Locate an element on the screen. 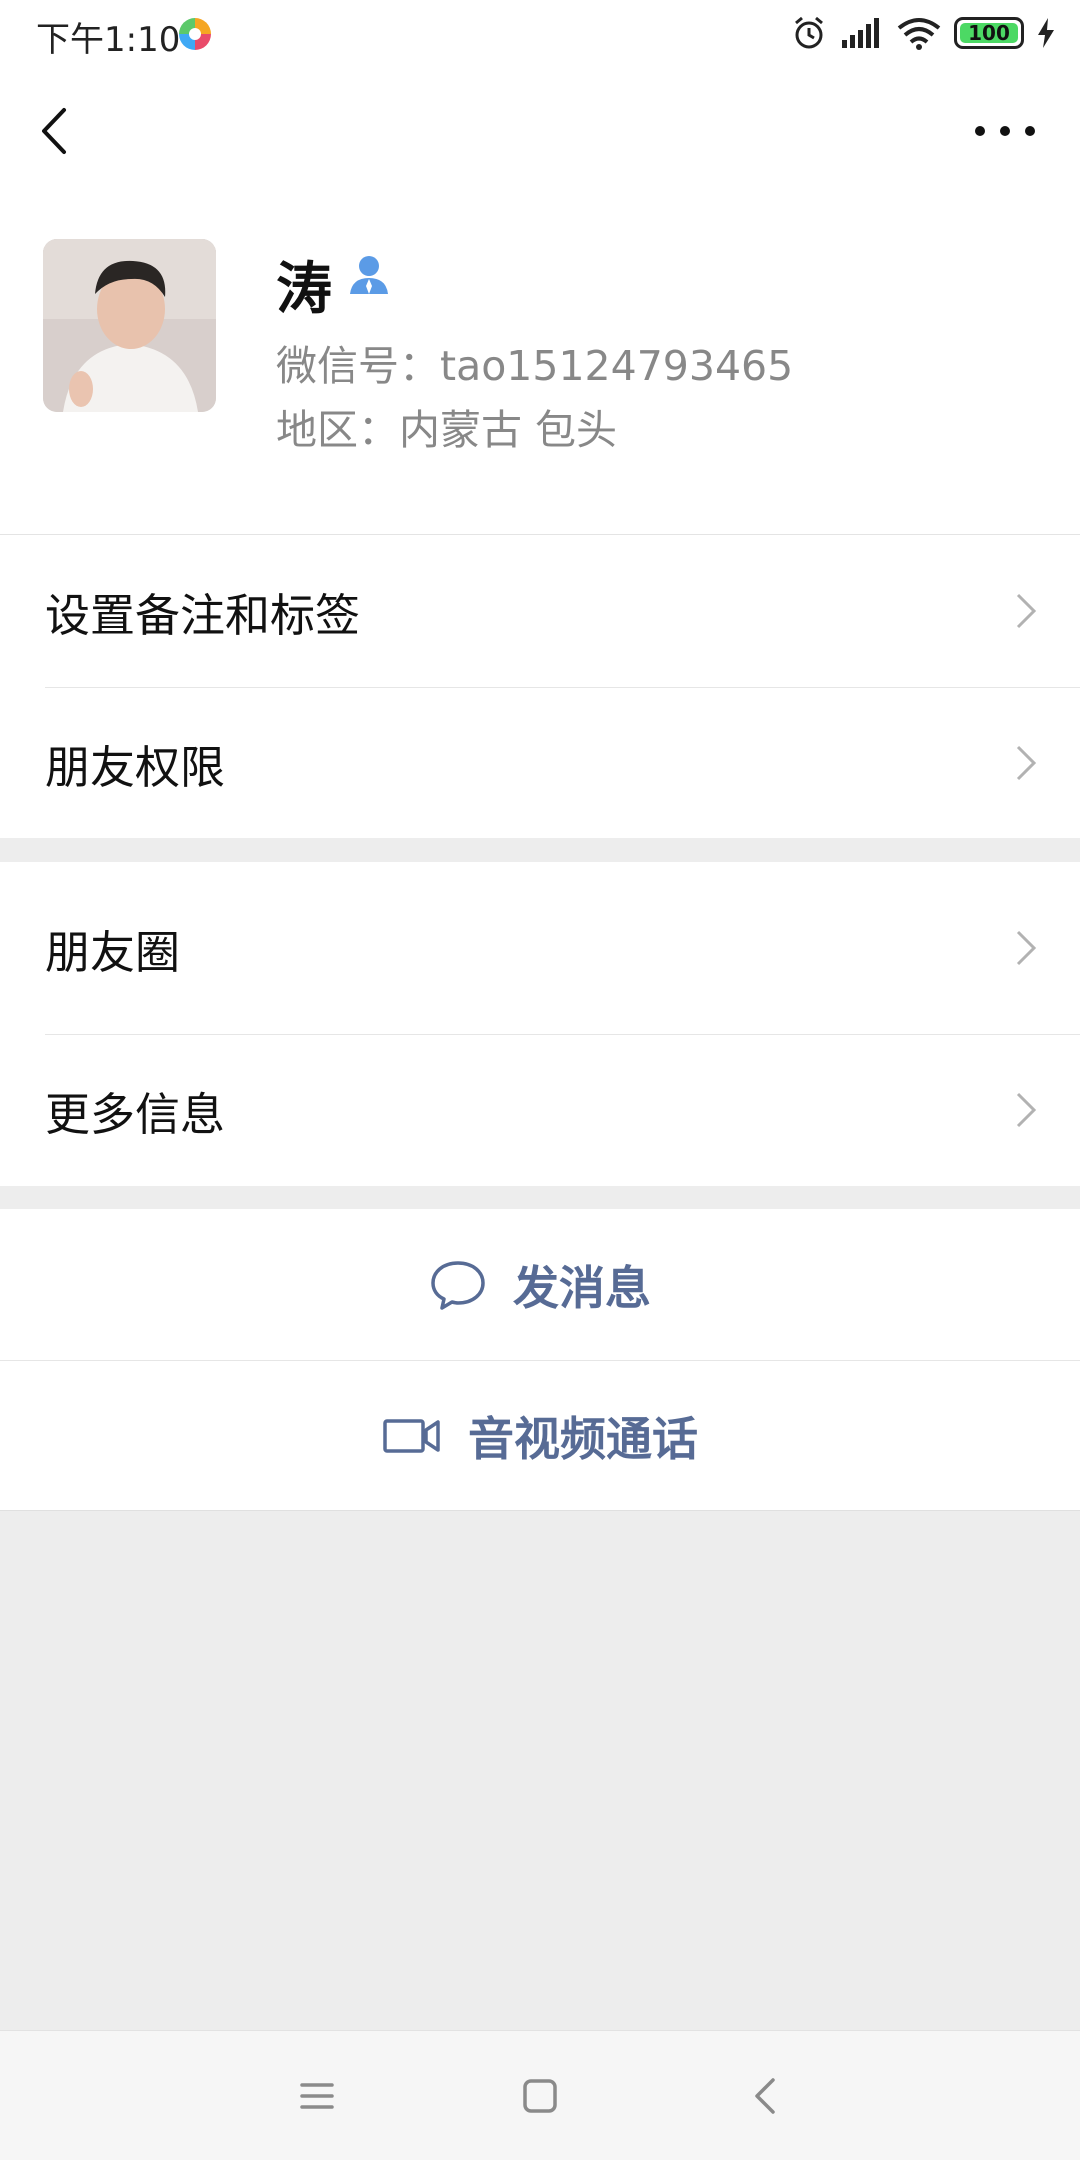  send-message-label: 发消息 is located at coordinates (582, 1287).